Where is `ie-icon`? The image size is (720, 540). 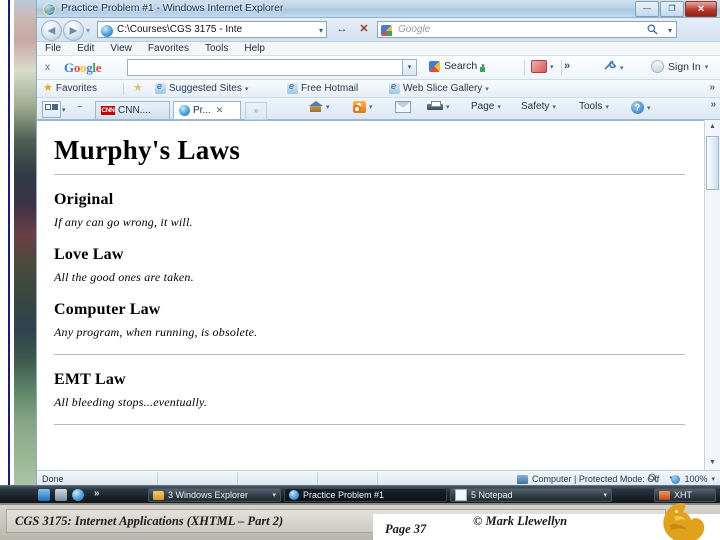 ie-icon is located at coordinates (78, 495).